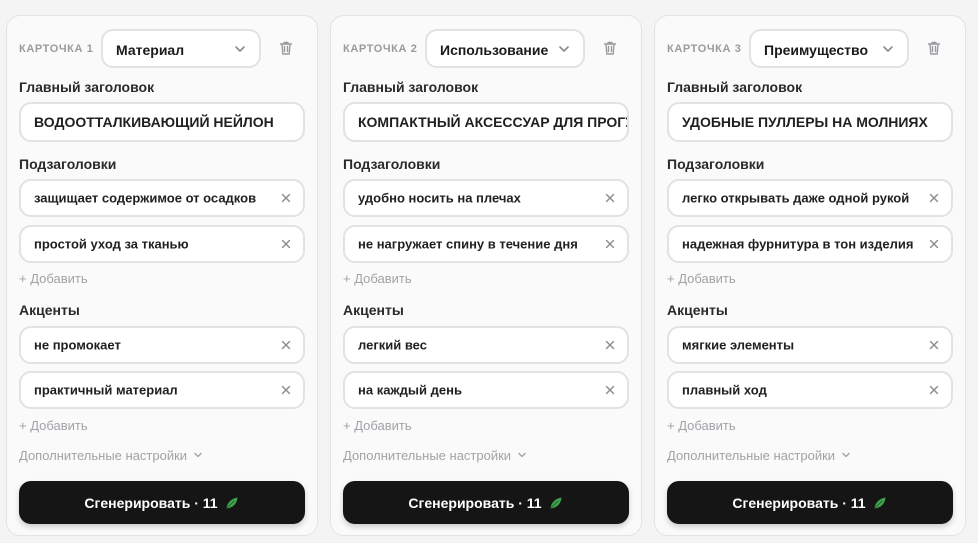 The width and height of the screenshot is (978, 543). What do you see at coordinates (805, 122) in the screenshot?
I see `main-title-value: УДОБНЫЕ ПУЛЛЕРЫ НА МОЛНИЯХ` at bounding box center [805, 122].